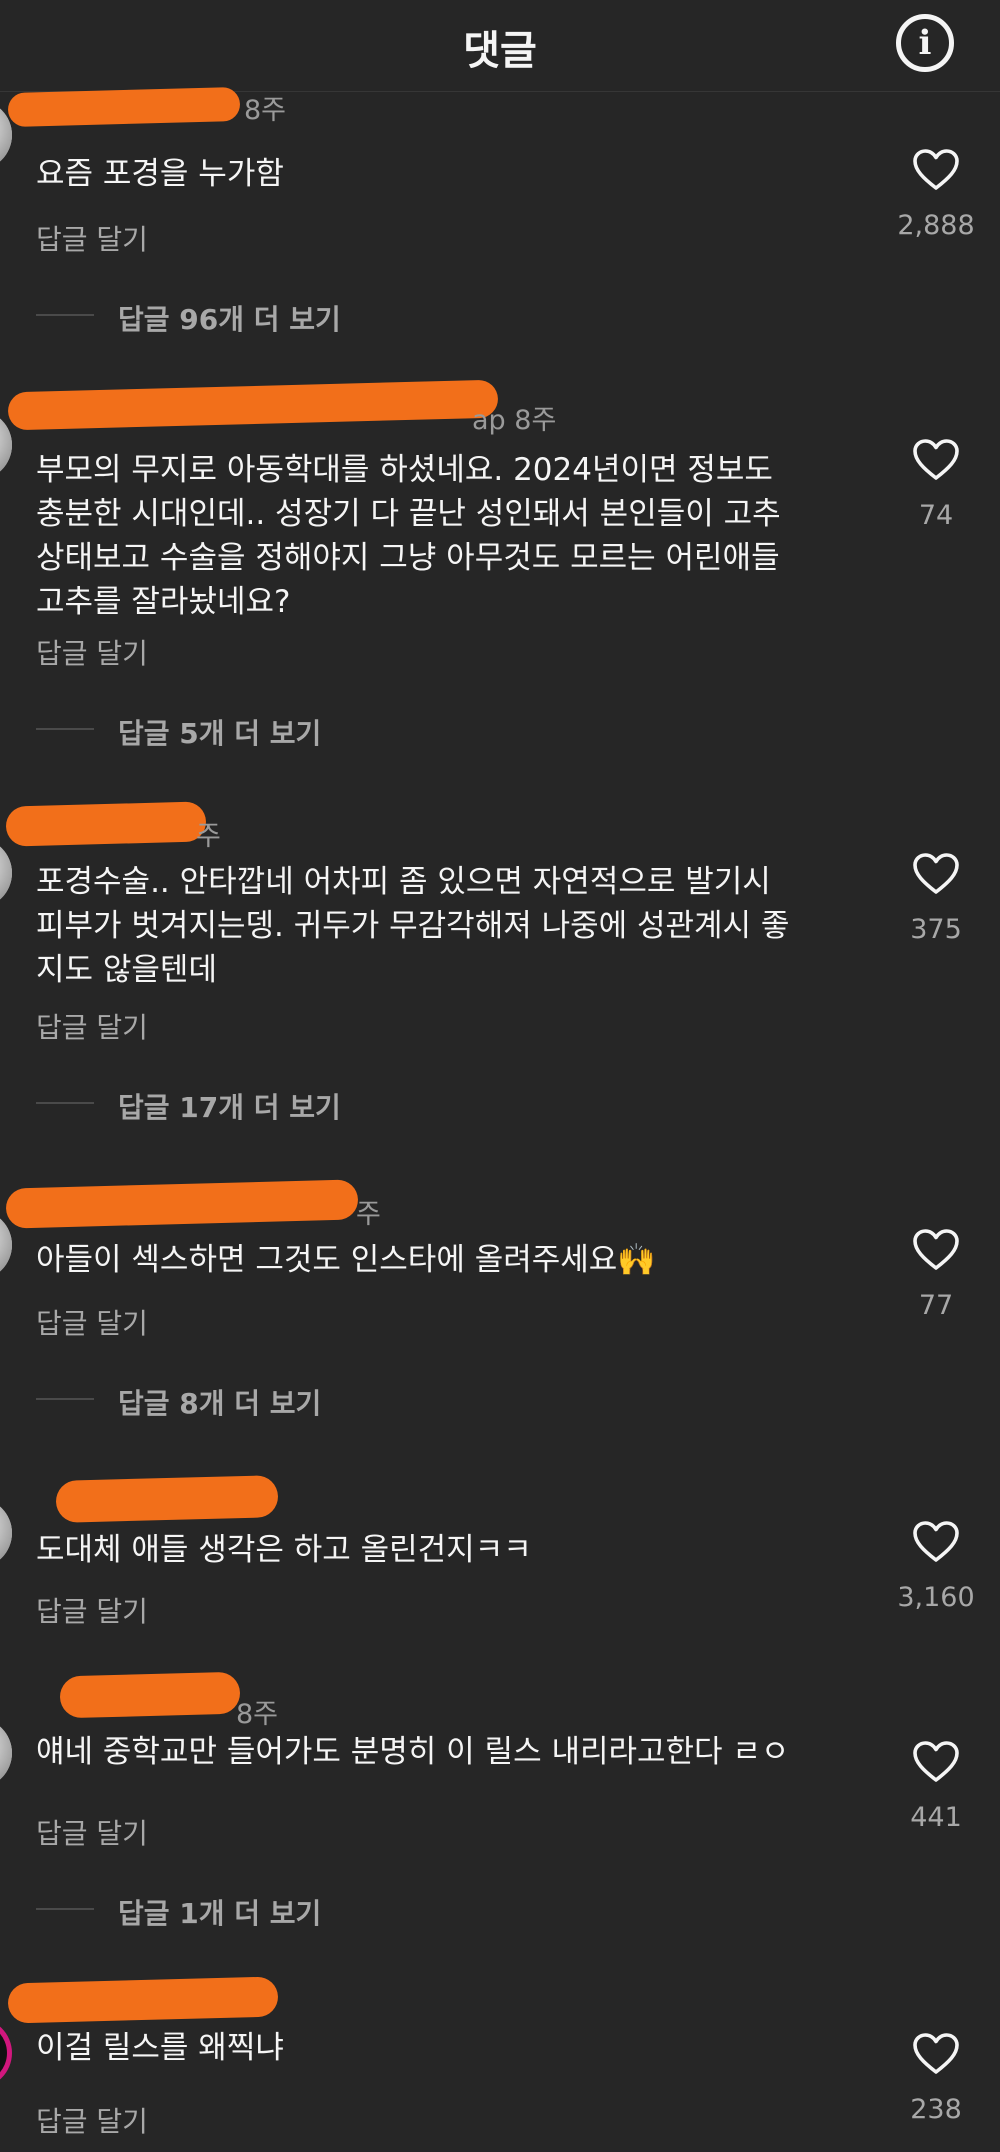 The height and width of the screenshot is (2152, 1000). What do you see at coordinates (229, 319) in the screenshot?
I see `view-replies-label: 답글 96개 더 보기` at bounding box center [229, 319].